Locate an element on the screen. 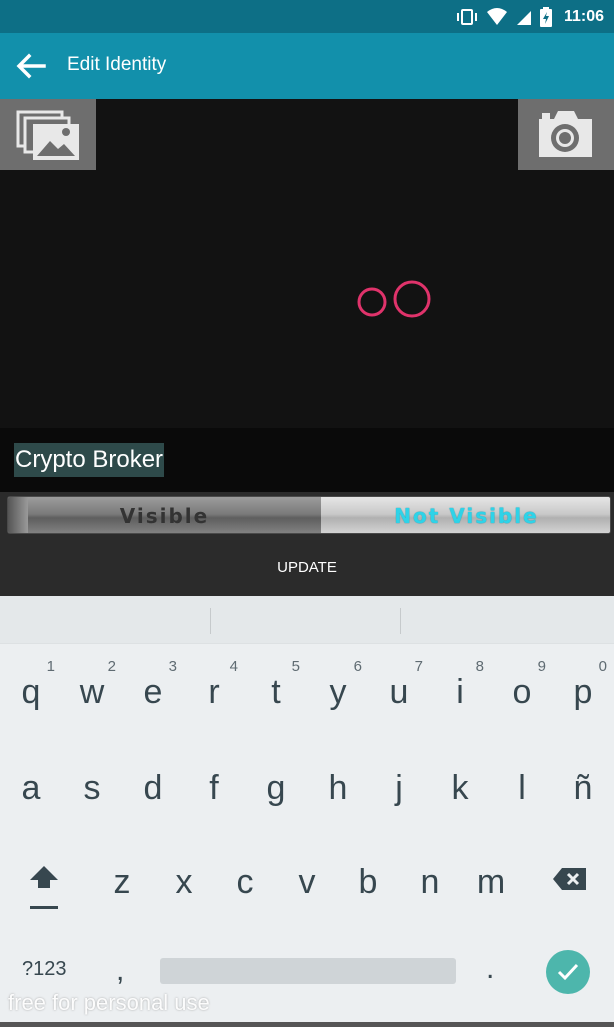 This screenshot has width=614, height=1027. update-button: UPDATE is located at coordinates (307, 567).